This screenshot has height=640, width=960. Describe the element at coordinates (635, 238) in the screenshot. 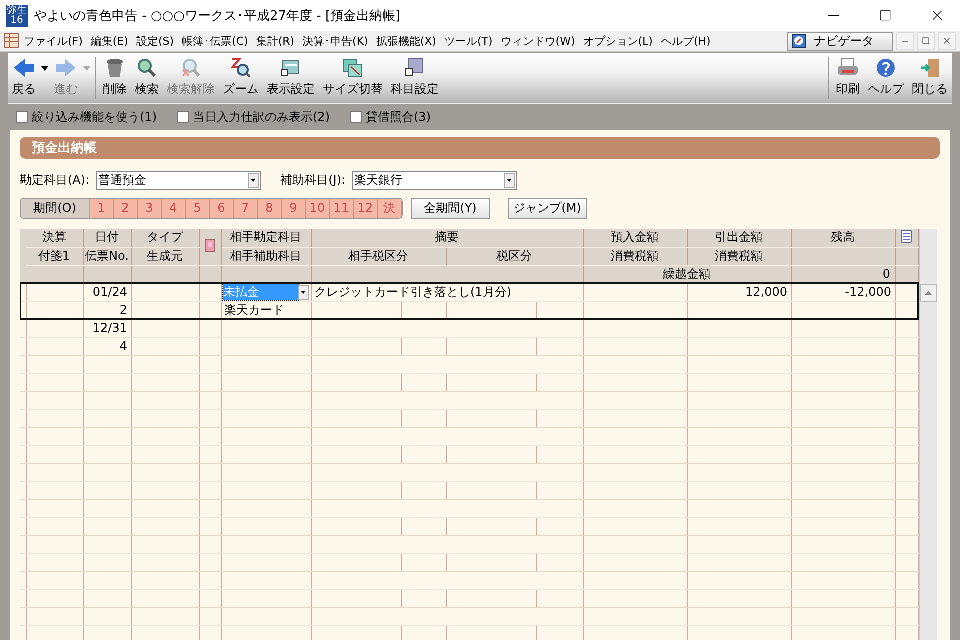

I see `column-header: 預入金額` at that location.